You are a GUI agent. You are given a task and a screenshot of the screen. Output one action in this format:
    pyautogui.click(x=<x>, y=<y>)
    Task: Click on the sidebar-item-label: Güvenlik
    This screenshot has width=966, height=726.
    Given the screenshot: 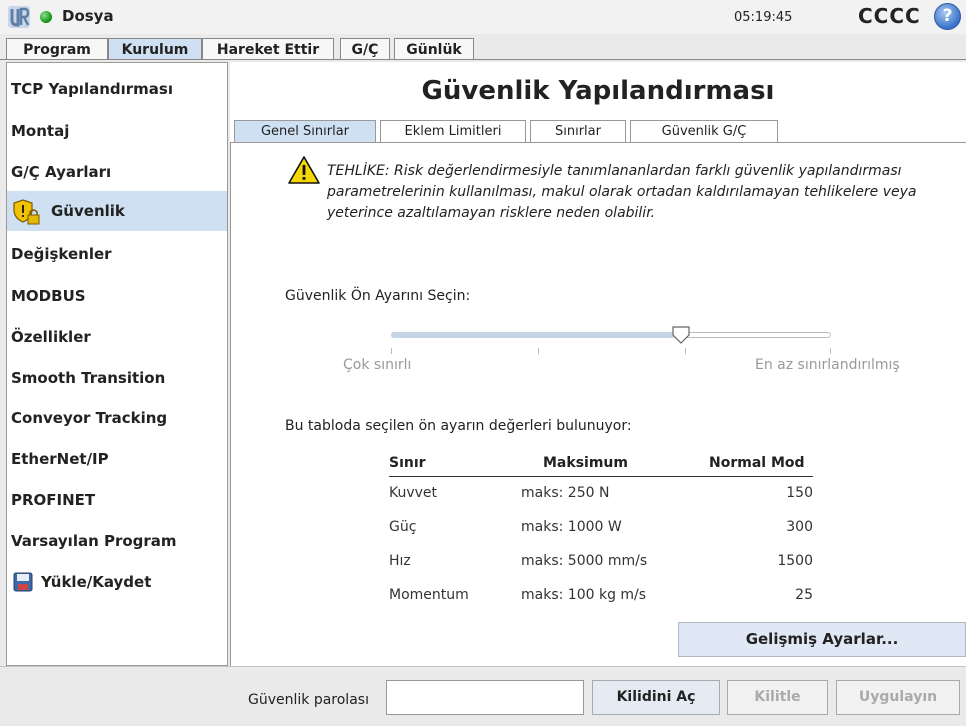 What is the action you would take?
    pyautogui.click(x=88, y=211)
    